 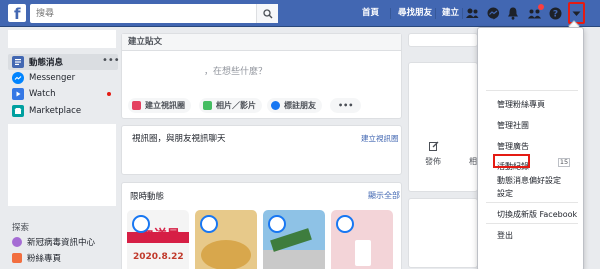 What do you see at coordinates (158, 239) in the screenshot?
I see `story-card: 血送暑 2020.8.22` at bounding box center [158, 239].